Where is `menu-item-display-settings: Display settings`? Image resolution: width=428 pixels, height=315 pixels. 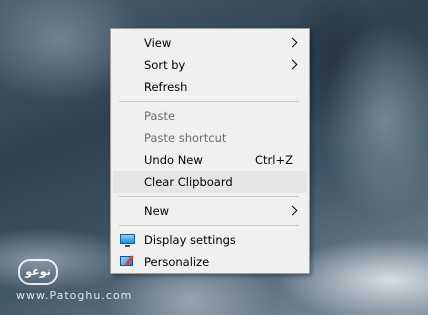 menu-item-display-settings: Display settings is located at coordinates (210, 240).